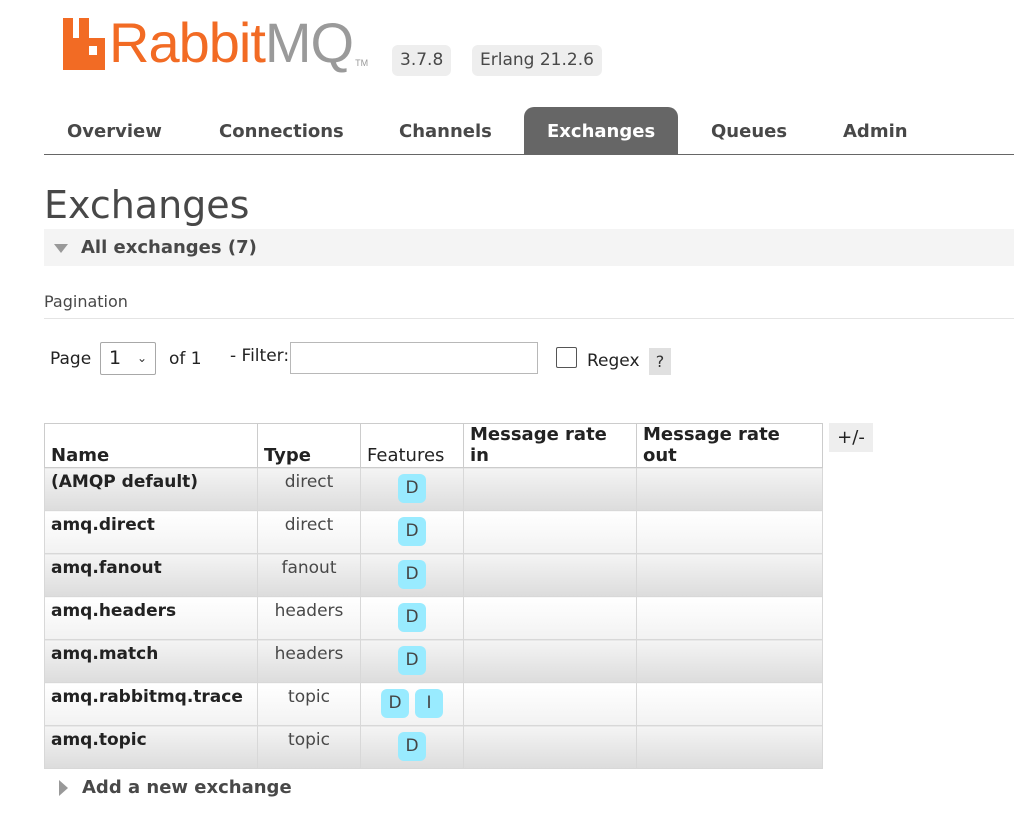 Image resolution: width=1014 pixels, height=819 pixels. Describe the element at coordinates (61, 248) in the screenshot. I see `collapse-triangle-icon` at that location.